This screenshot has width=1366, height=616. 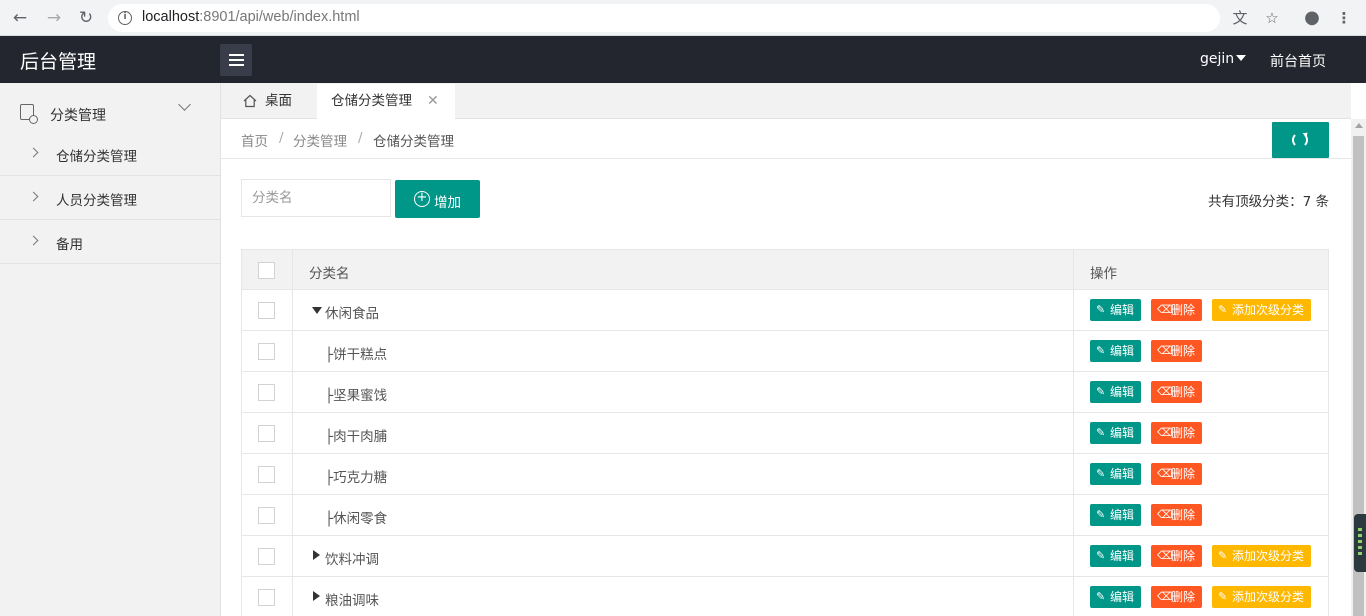 What do you see at coordinates (184, 104) in the screenshot?
I see `chevron-down-icon` at bounding box center [184, 104].